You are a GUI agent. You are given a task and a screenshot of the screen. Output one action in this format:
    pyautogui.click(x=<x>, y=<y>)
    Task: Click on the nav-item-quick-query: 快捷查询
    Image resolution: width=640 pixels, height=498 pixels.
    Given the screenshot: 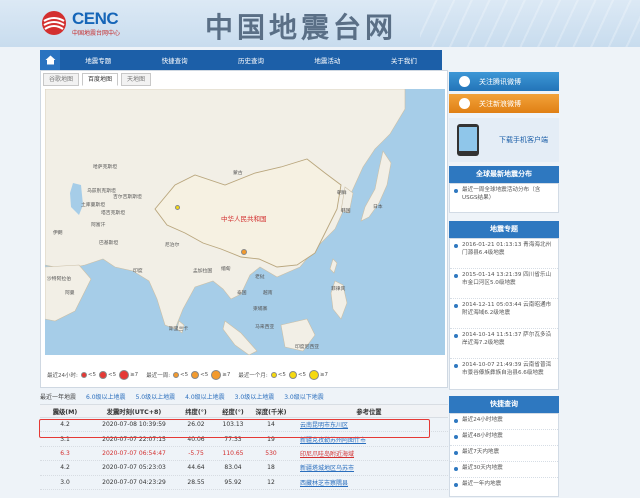 What is the action you would take?
    pyautogui.click(x=174, y=60)
    